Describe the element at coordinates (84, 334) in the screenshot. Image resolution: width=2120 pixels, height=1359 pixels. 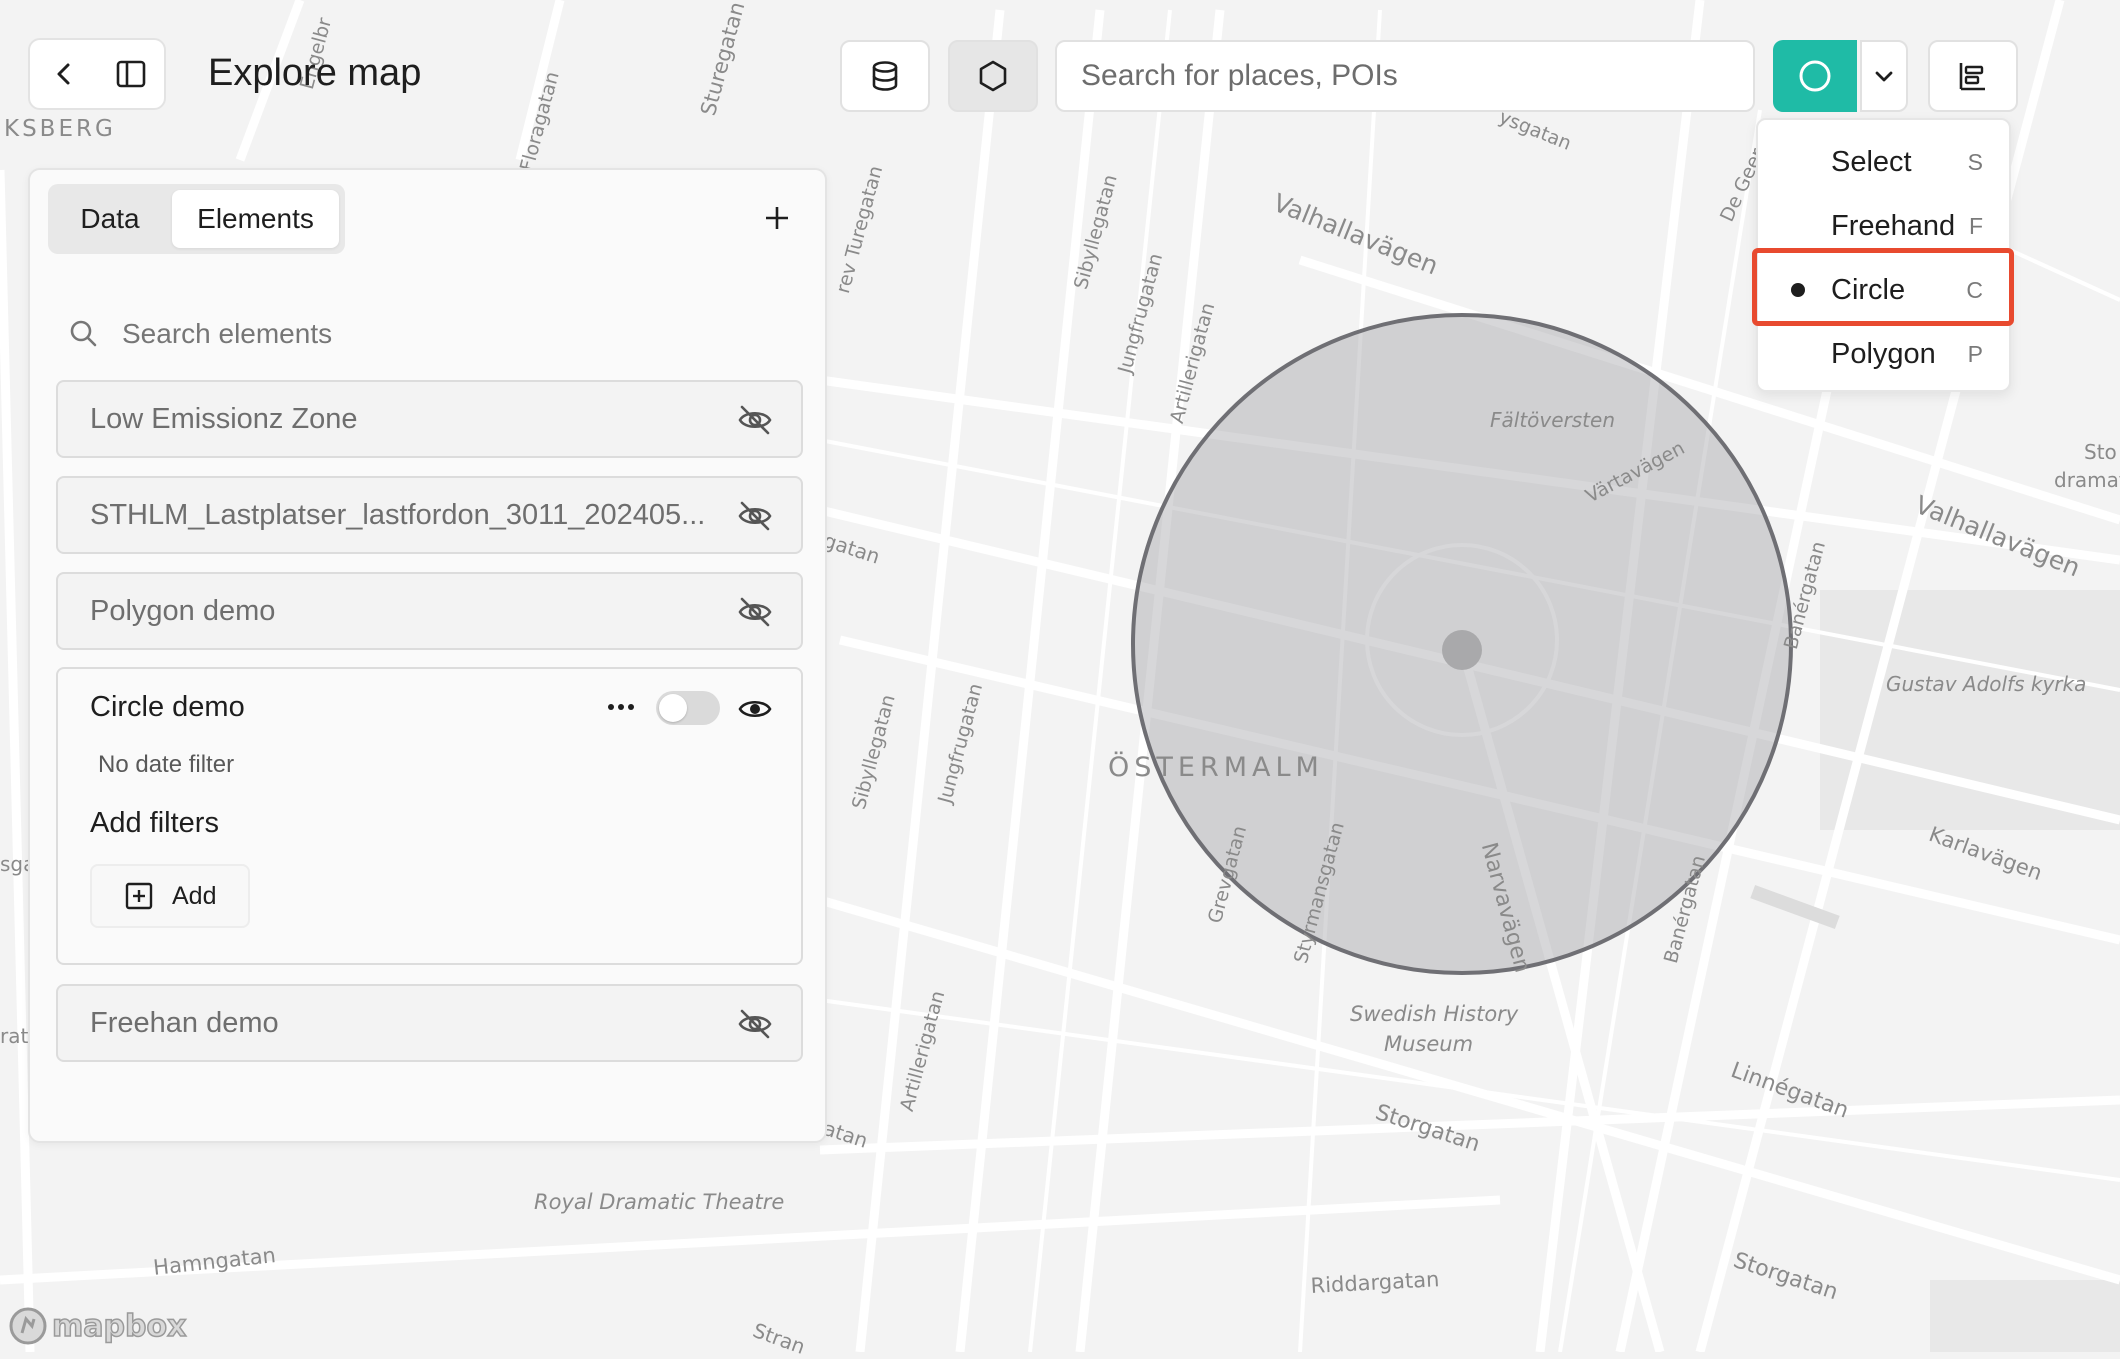
I see `search-icon` at that location.